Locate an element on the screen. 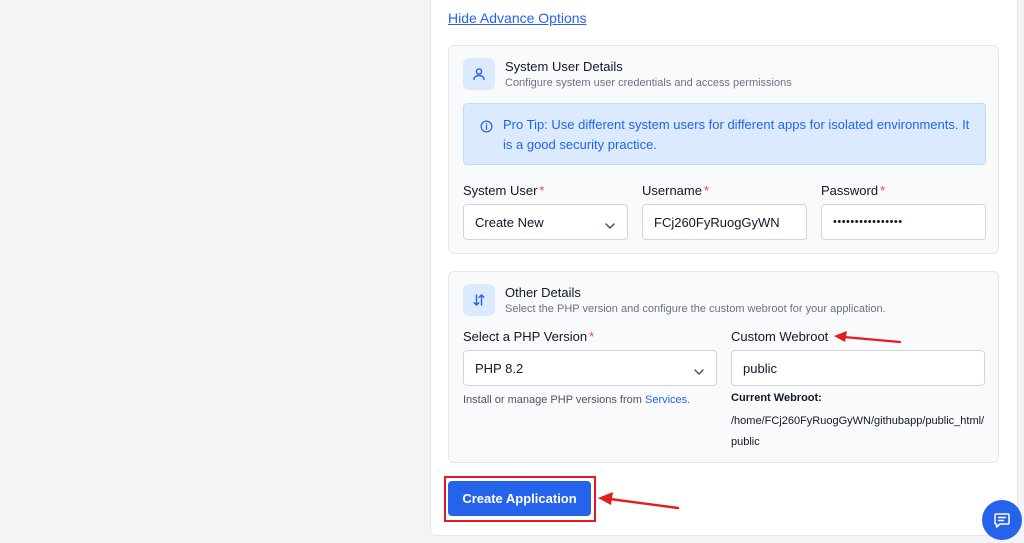 This screenshot has height=543, width=1024. sort-arrows-icon is located at coordinates (479, 300).